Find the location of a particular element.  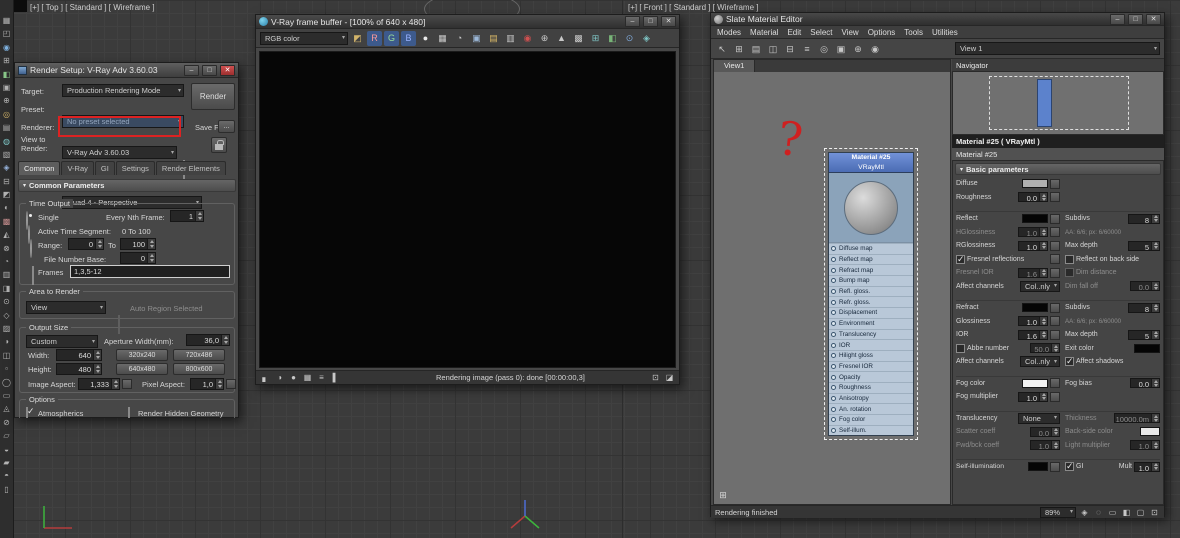

slate-close-icon is located at coordinates (1153, 19).